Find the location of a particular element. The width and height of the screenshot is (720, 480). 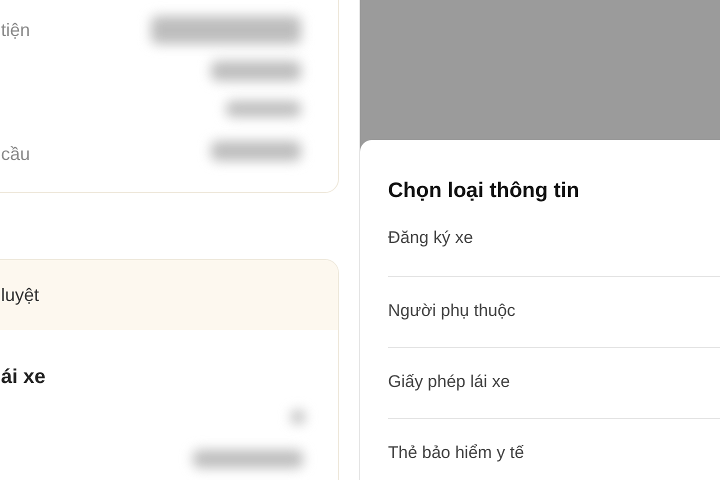

option-item: Người phụ thuộc is located at coordinates (452, 311).